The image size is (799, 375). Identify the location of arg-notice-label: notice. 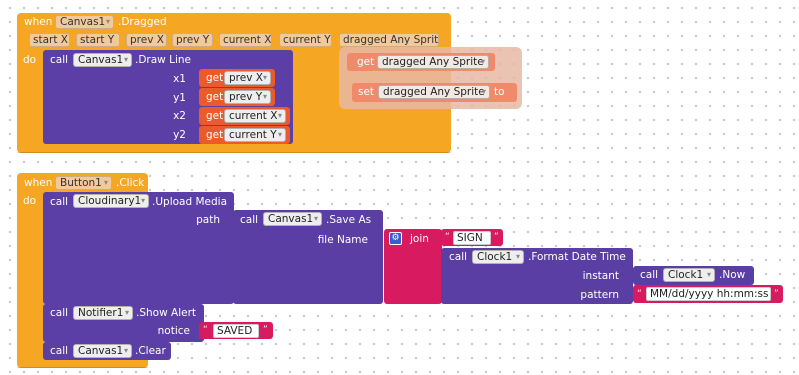
(173, 331).